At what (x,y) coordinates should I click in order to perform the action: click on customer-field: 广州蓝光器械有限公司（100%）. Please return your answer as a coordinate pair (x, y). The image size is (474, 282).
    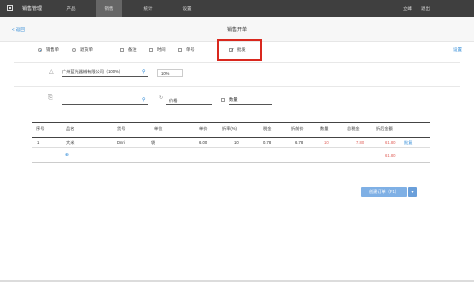
    Looking at the image, I should click on (105, 72).